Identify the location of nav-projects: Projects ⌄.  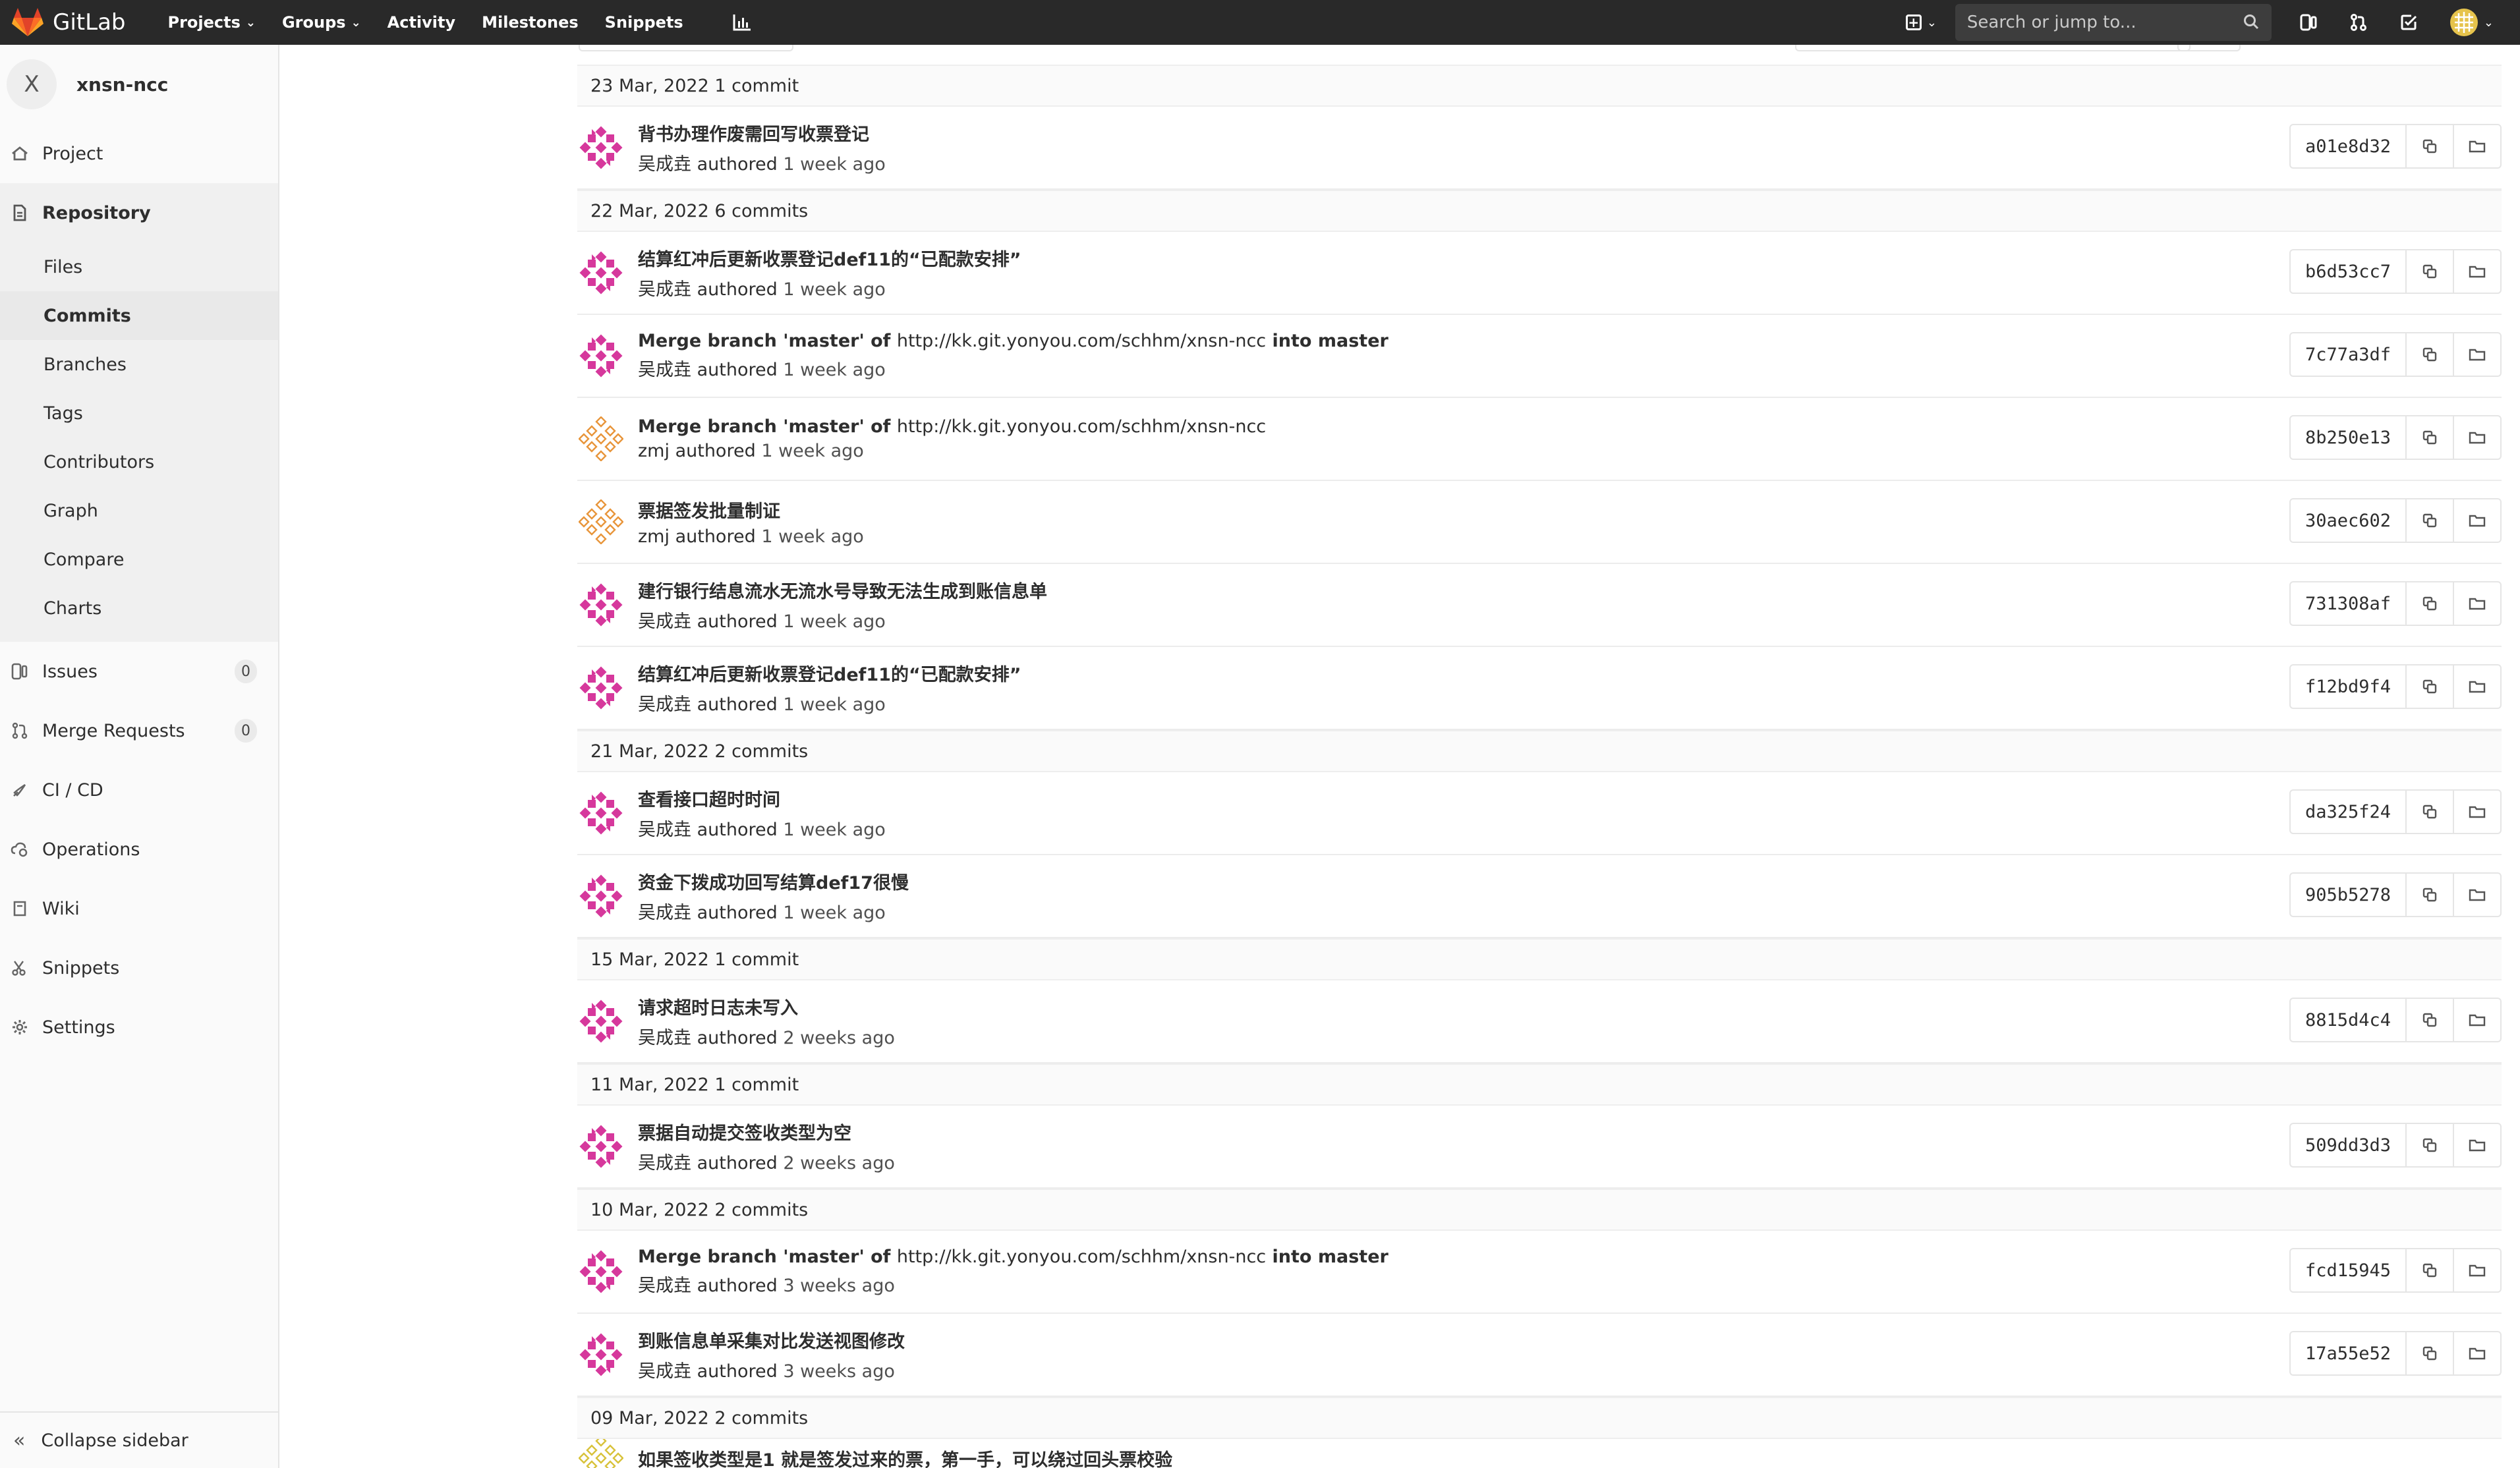
(211, 22).